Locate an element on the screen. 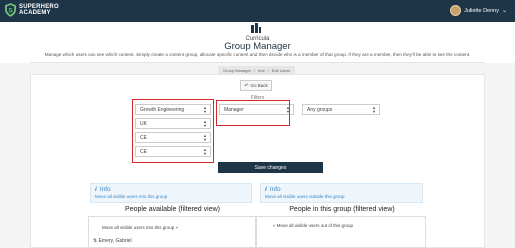 The width and height of the screenshot is (515, 248). curricula-icon is located at coordinates (256, 28).